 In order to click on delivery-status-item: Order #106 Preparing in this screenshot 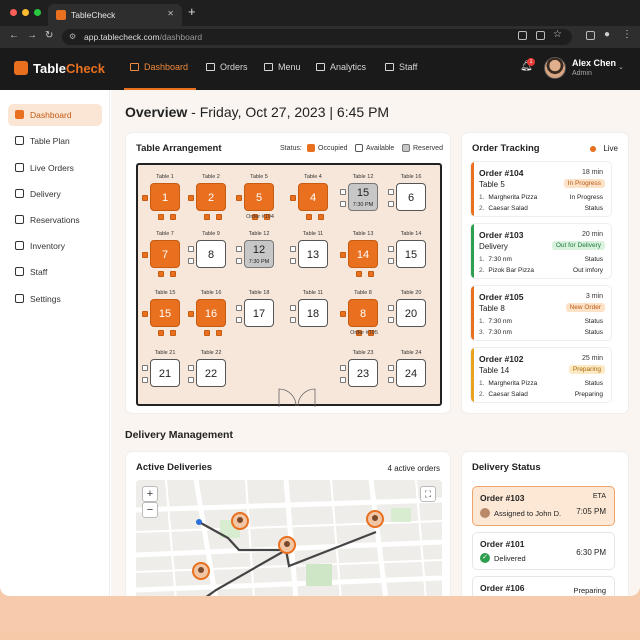, I will do `click(543, 586)`.